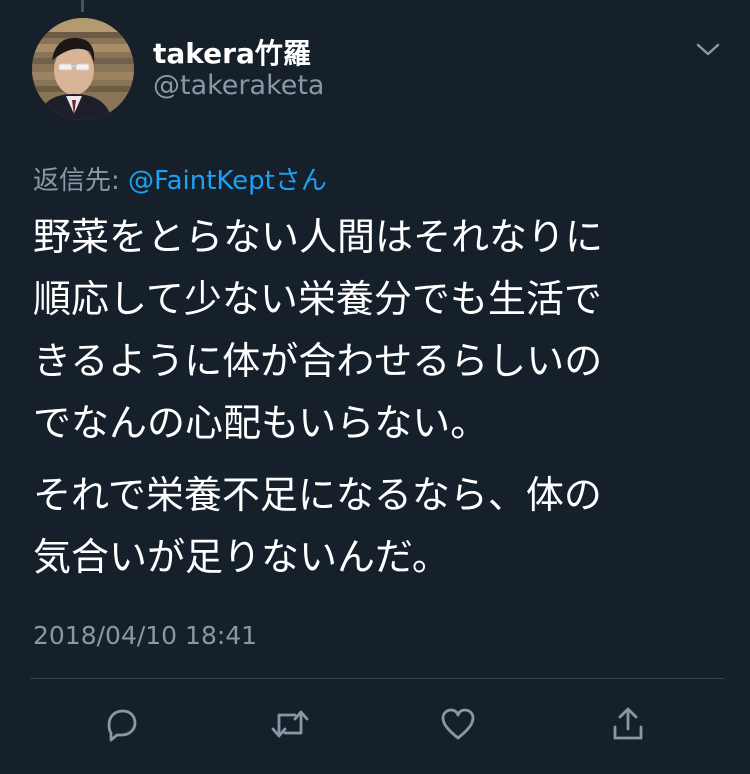  What do you see at coordinates (81, 181) in the screenshot?
I see `reply-prefix-label: 返信先:` at bounding box center [81, 181].